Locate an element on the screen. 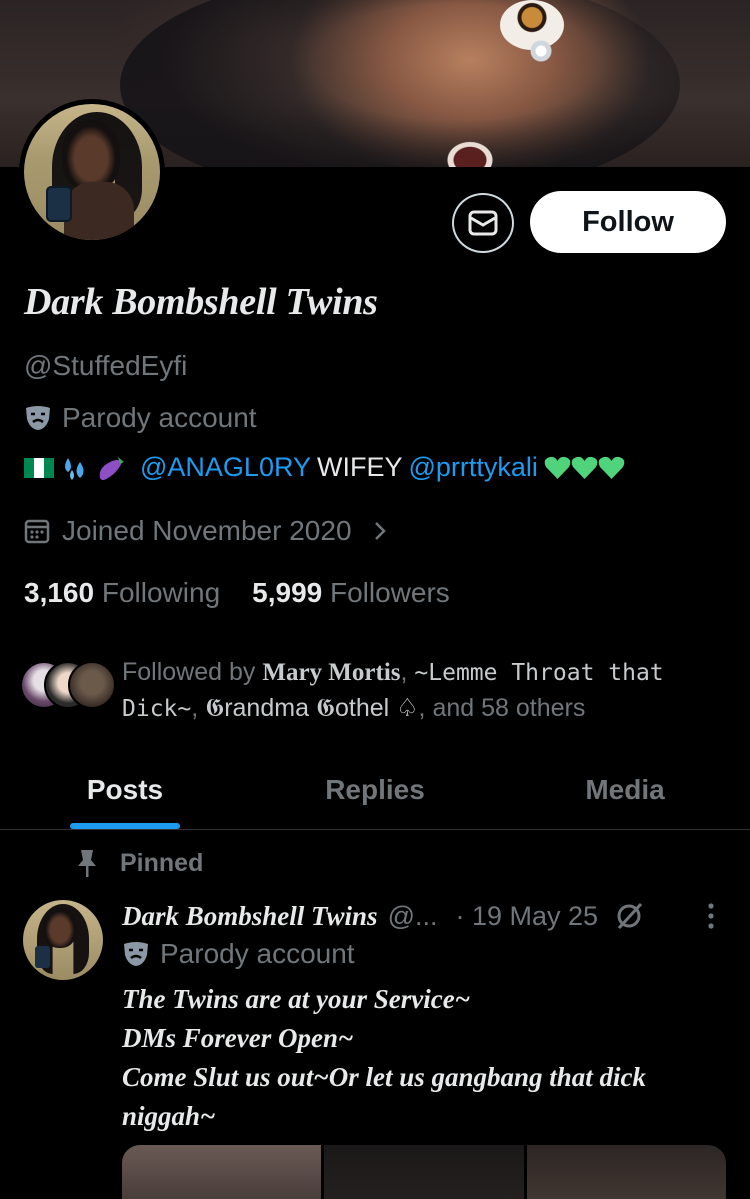  tab-replies: Replies is located at coordinates (375, 789).